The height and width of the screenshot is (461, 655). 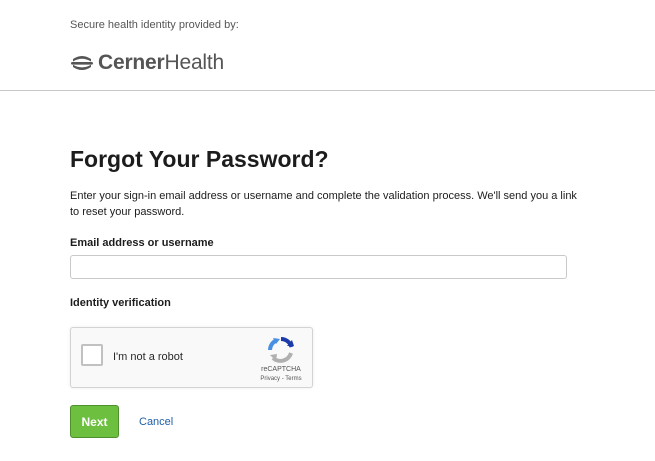 I want to click on recaptcha-links: Privacy - Terms, so click(x=281, y=379).